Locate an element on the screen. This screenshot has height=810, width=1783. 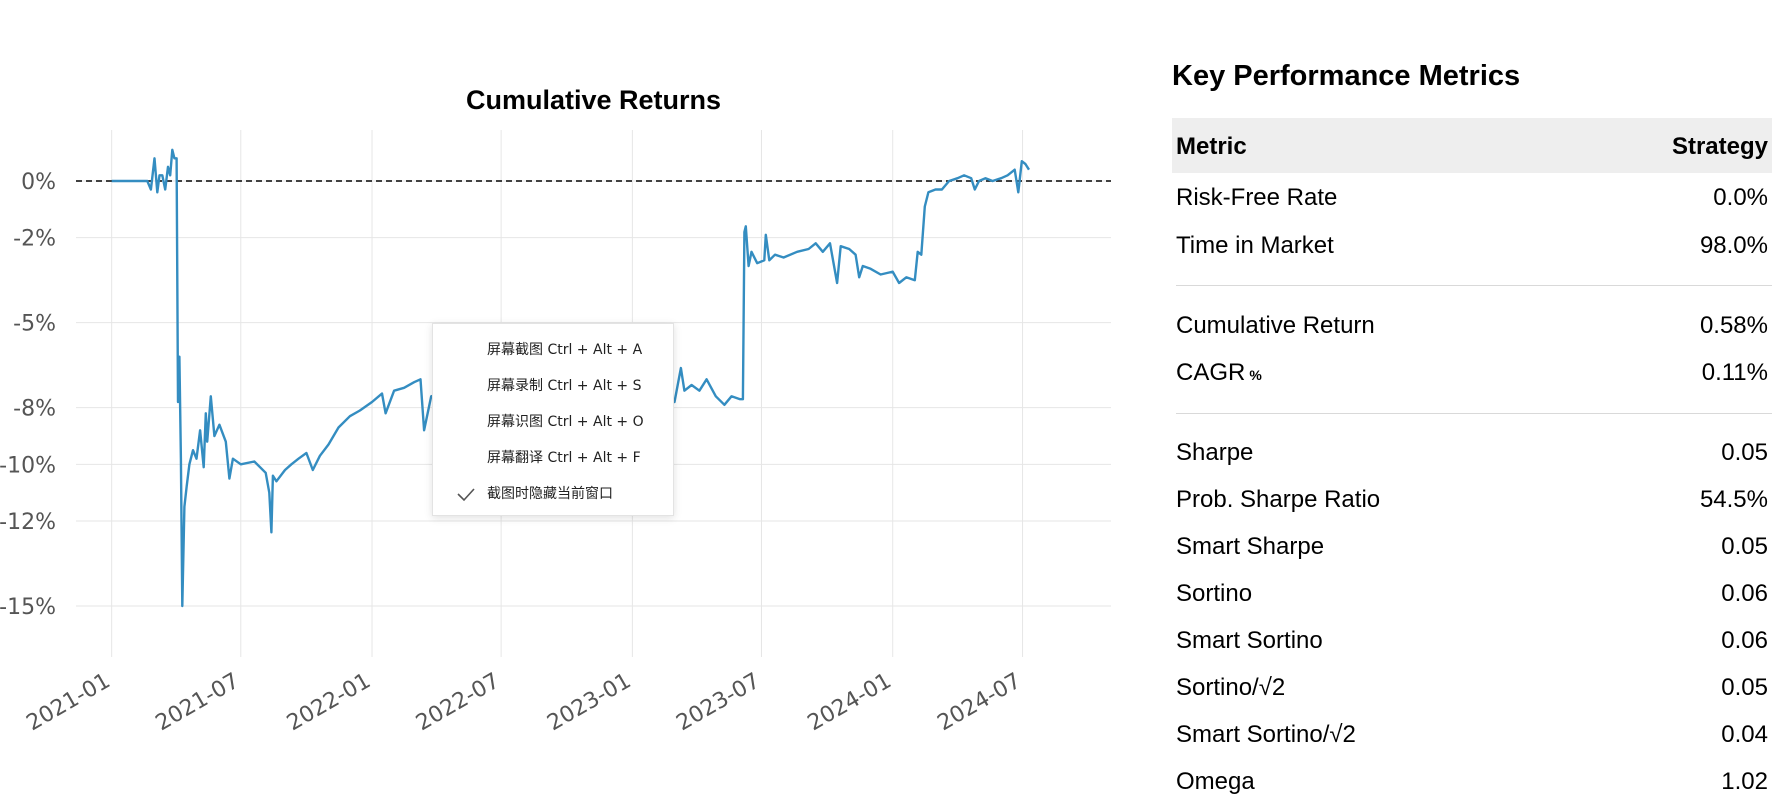
metric-label: Smart Sharpe is located at coordinates (1250, 546).